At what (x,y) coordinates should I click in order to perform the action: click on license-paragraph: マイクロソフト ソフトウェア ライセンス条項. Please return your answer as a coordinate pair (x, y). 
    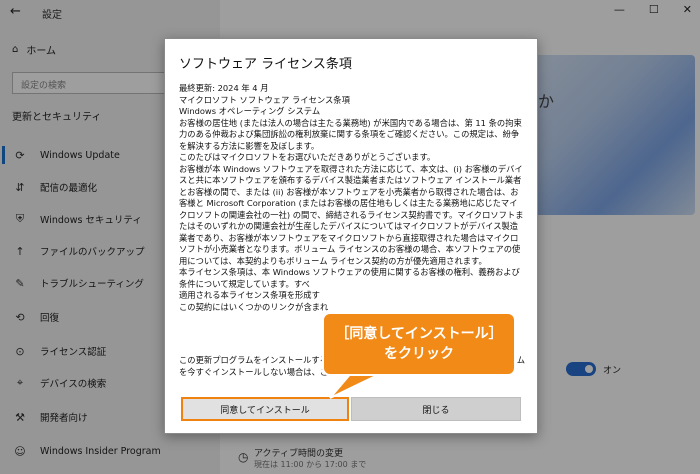
    Looking at the image, I should click on (264, 99).